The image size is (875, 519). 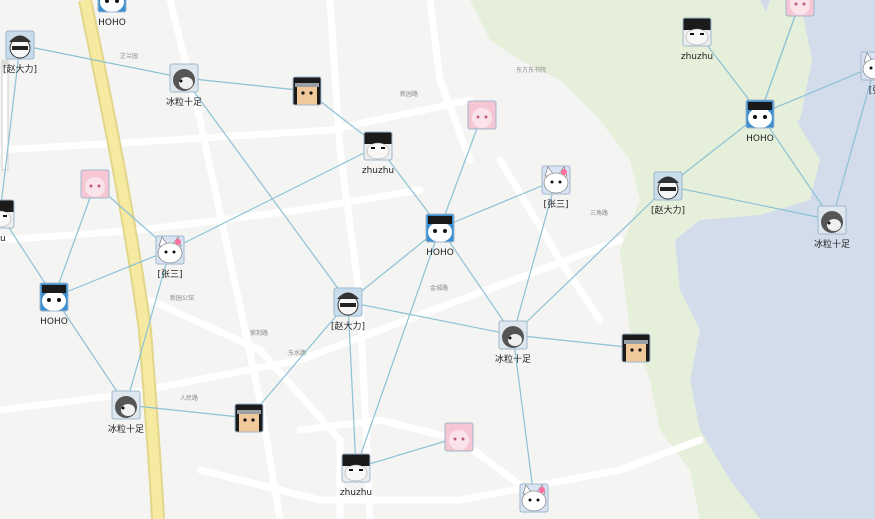 What do you see at coordinates (872, 90) in the screenshot?
I see `node-label: [张` at bounding box center [872, 90].